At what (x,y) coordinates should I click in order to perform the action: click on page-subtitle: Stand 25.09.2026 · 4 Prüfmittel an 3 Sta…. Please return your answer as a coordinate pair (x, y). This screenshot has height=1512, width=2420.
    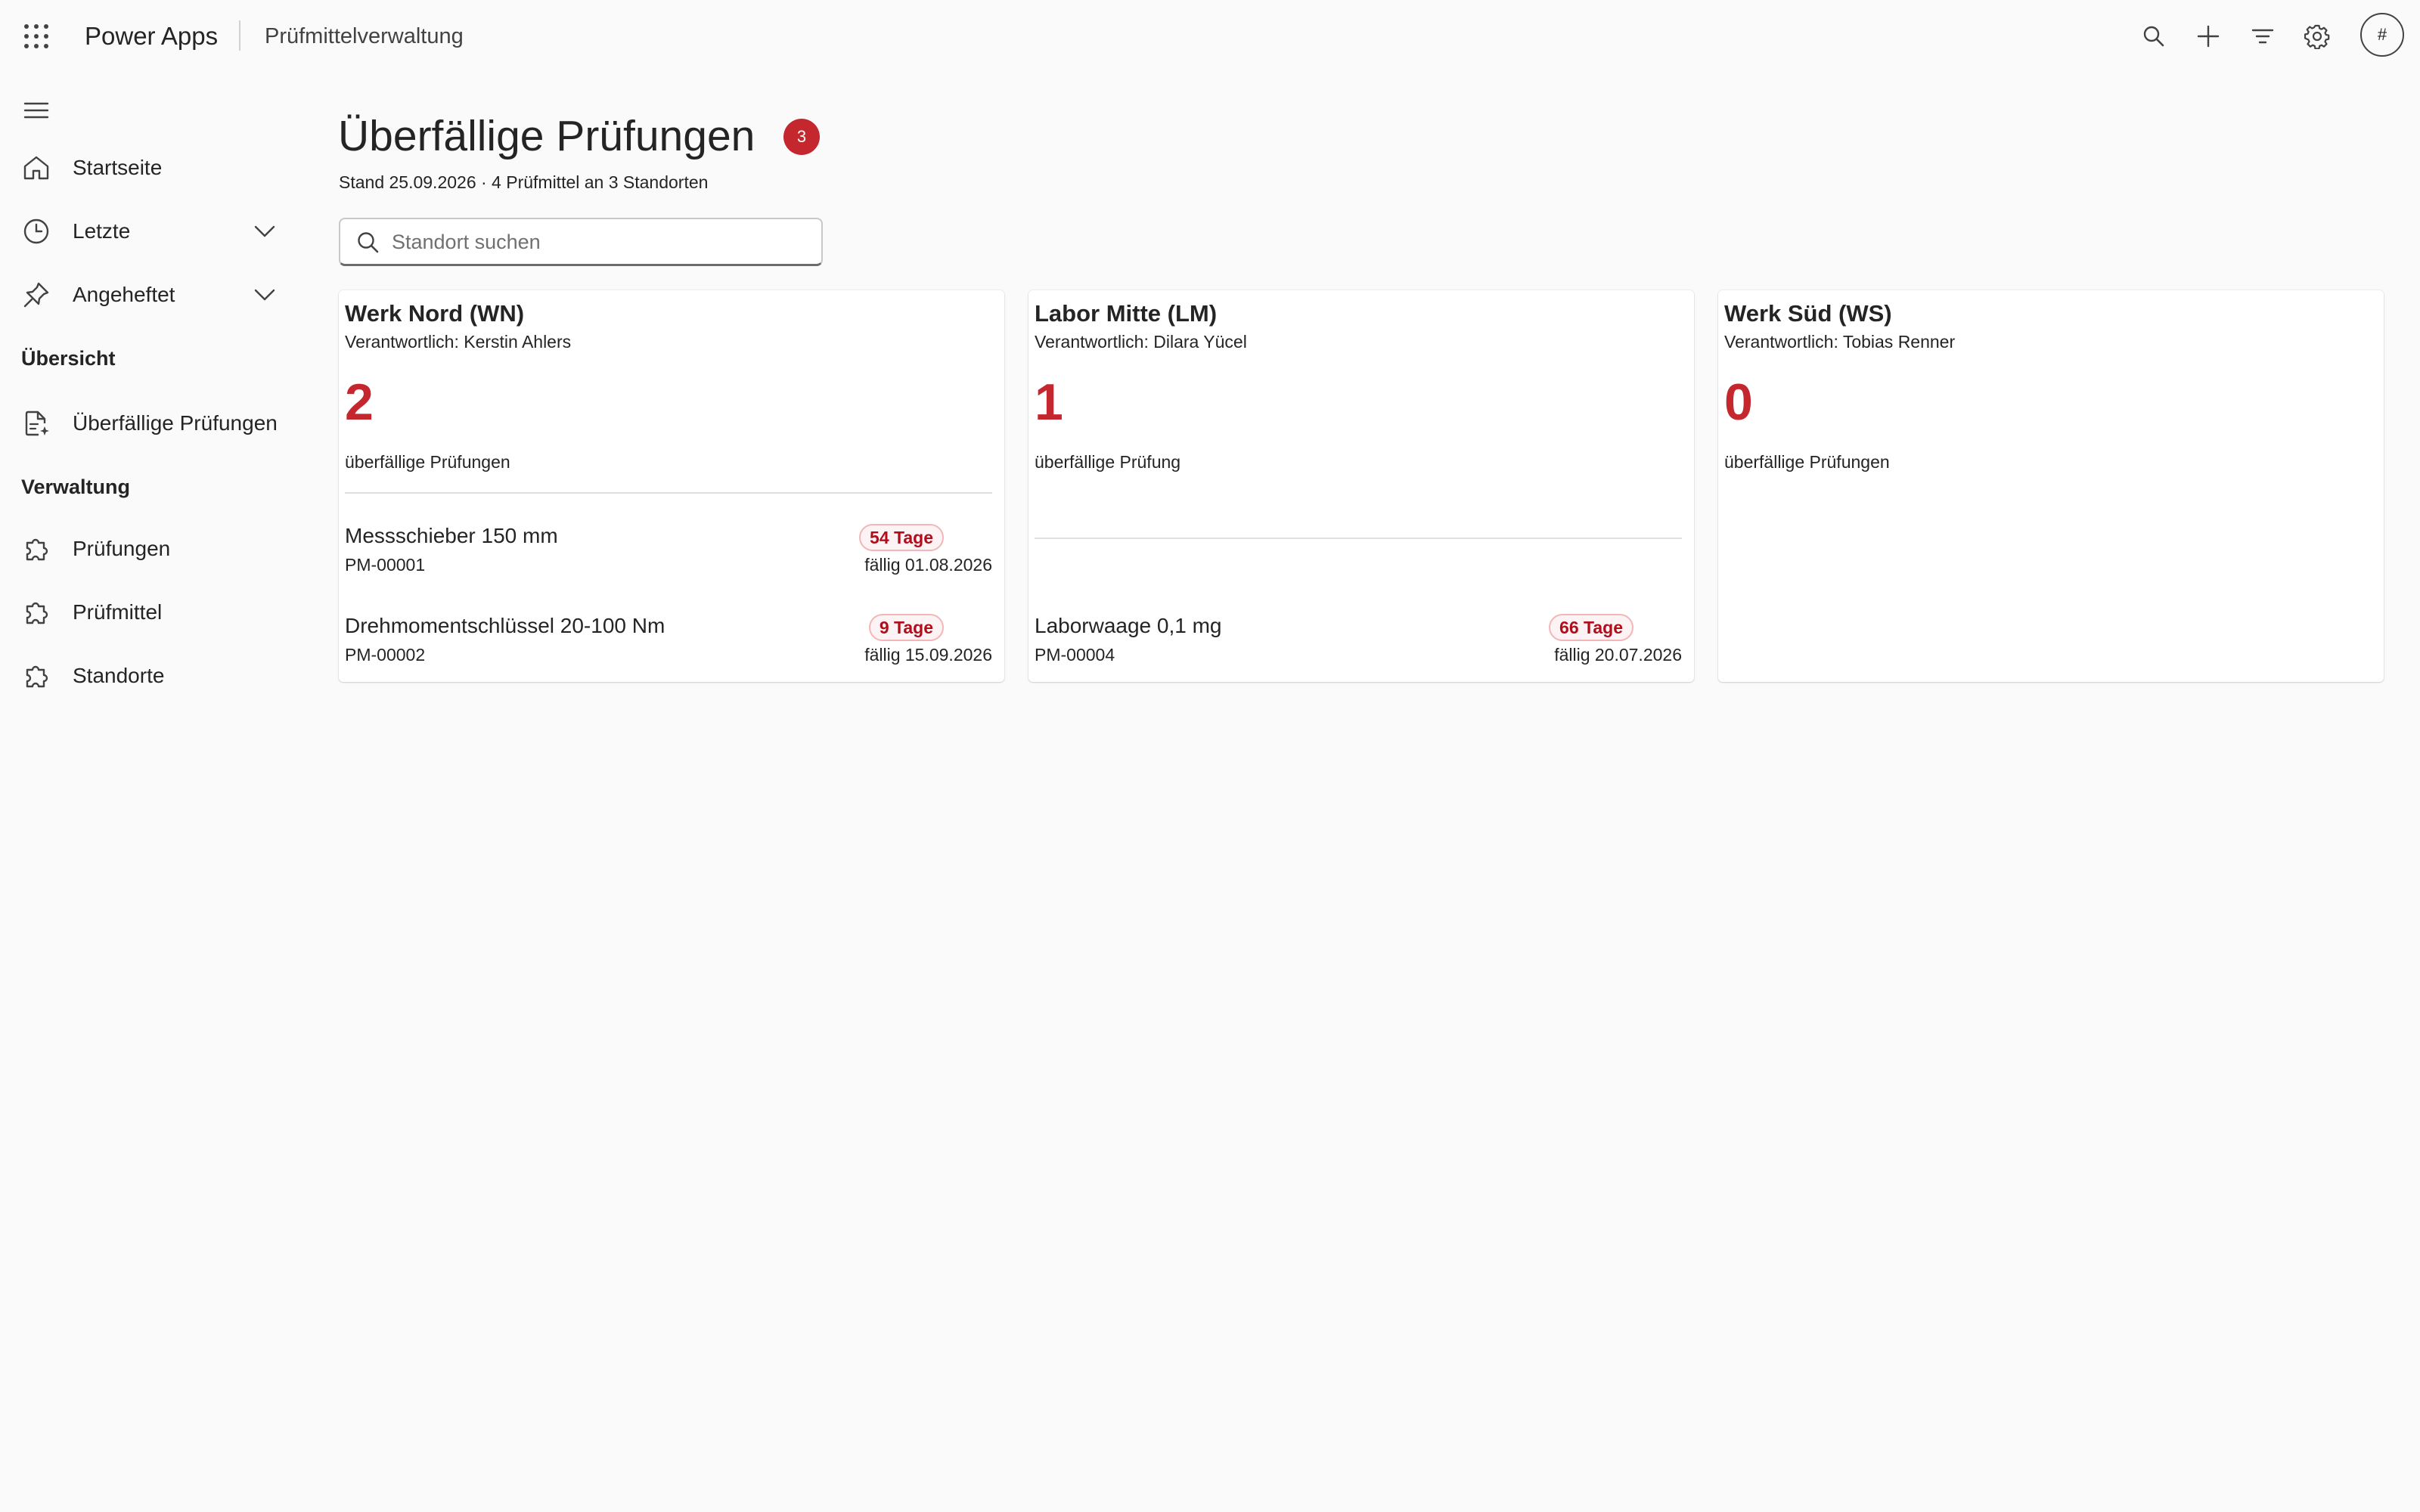
    Looking at the image, I should click on (524, 182).